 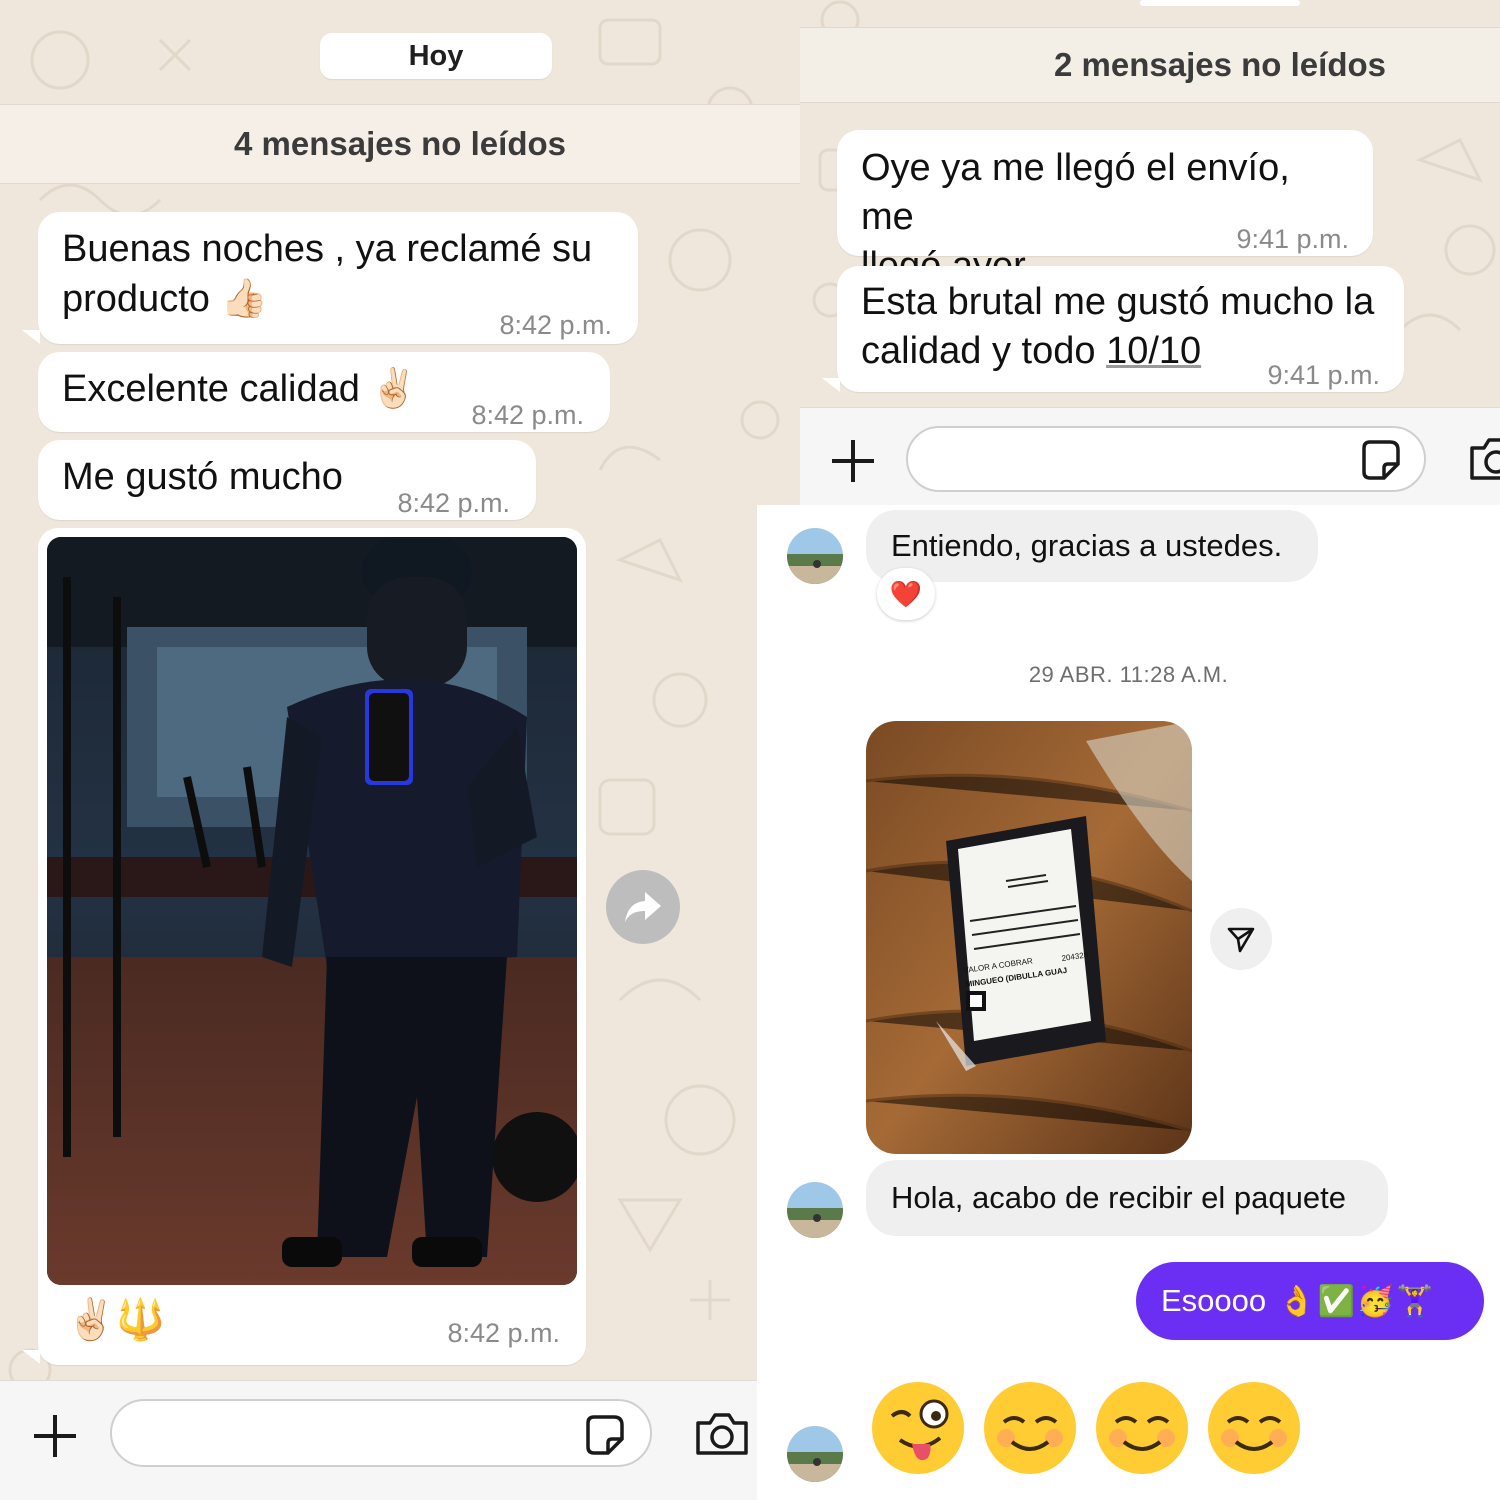 I want to click on heart-reaction: ❤️, so click(x=906, y=594).